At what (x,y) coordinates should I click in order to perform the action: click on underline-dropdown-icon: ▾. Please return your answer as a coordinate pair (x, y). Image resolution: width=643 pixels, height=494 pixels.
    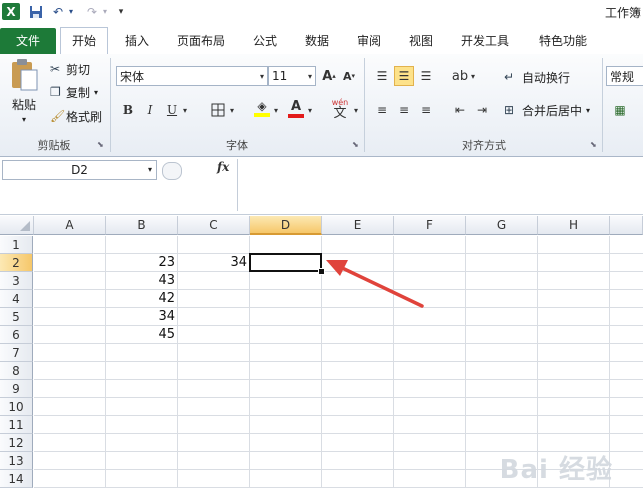
    Looking at the image, I should click on (185, 110).